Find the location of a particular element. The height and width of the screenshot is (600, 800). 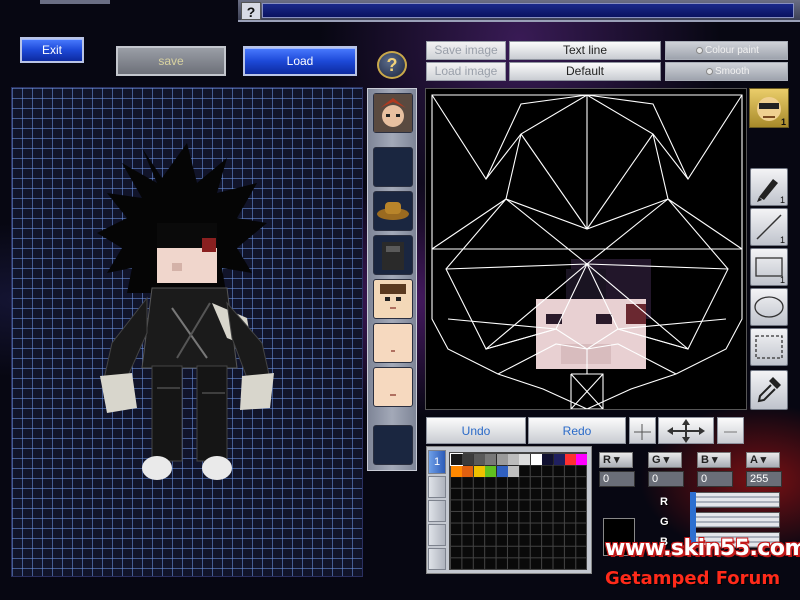

red-slider-label: R is located at coordinates (664, 502).